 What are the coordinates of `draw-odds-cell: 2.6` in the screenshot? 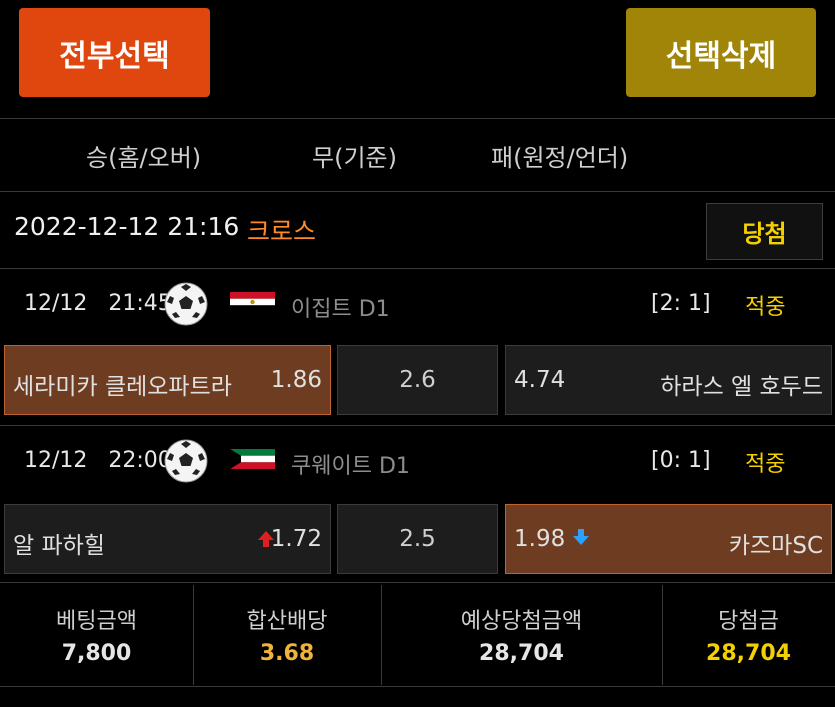 It's located at (417, 380).